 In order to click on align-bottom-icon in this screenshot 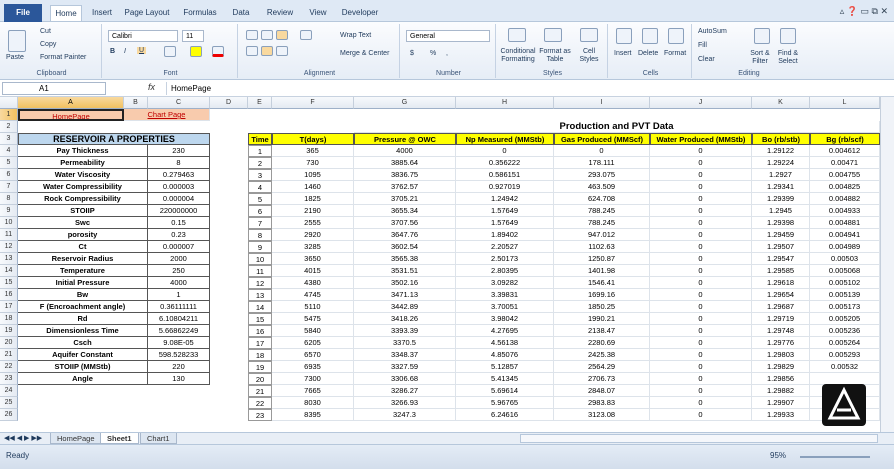, I will do `click(282, 35)`.